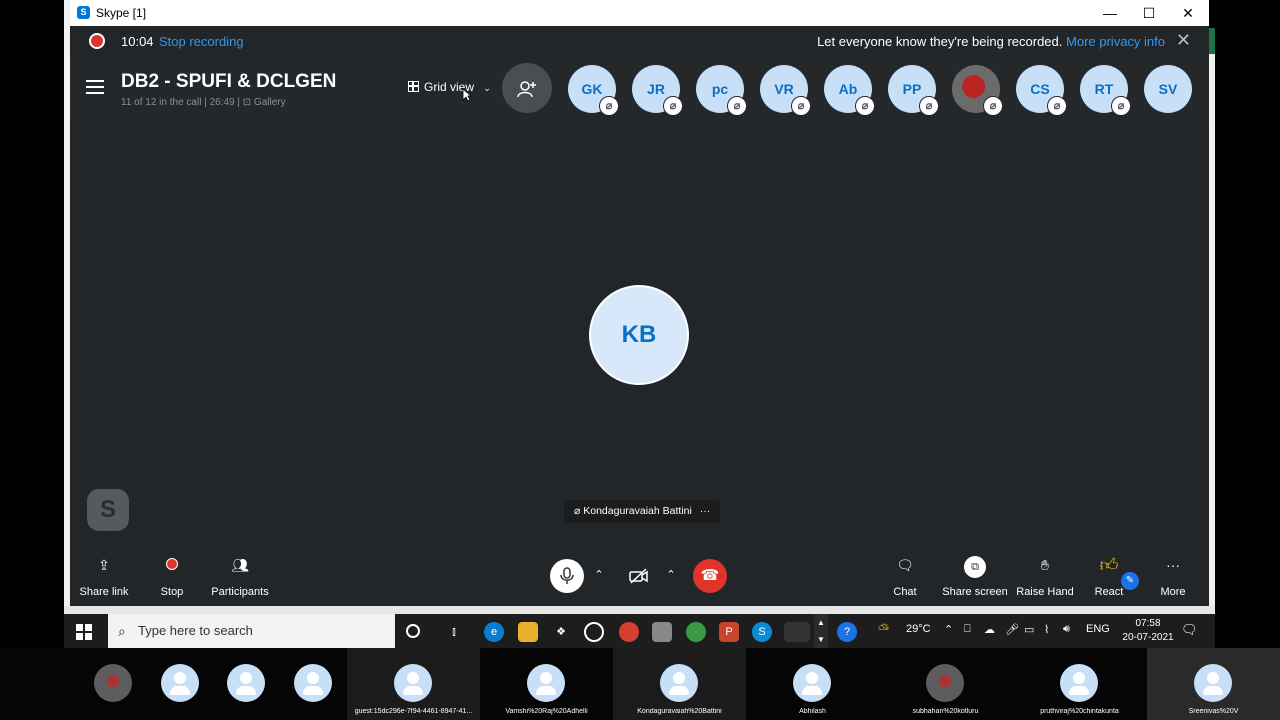 The width and height of the screenshot is (1280, 720). I want to click on participant-tile: Vamshi%20Raj%20Adhelli, so click(546, 684).